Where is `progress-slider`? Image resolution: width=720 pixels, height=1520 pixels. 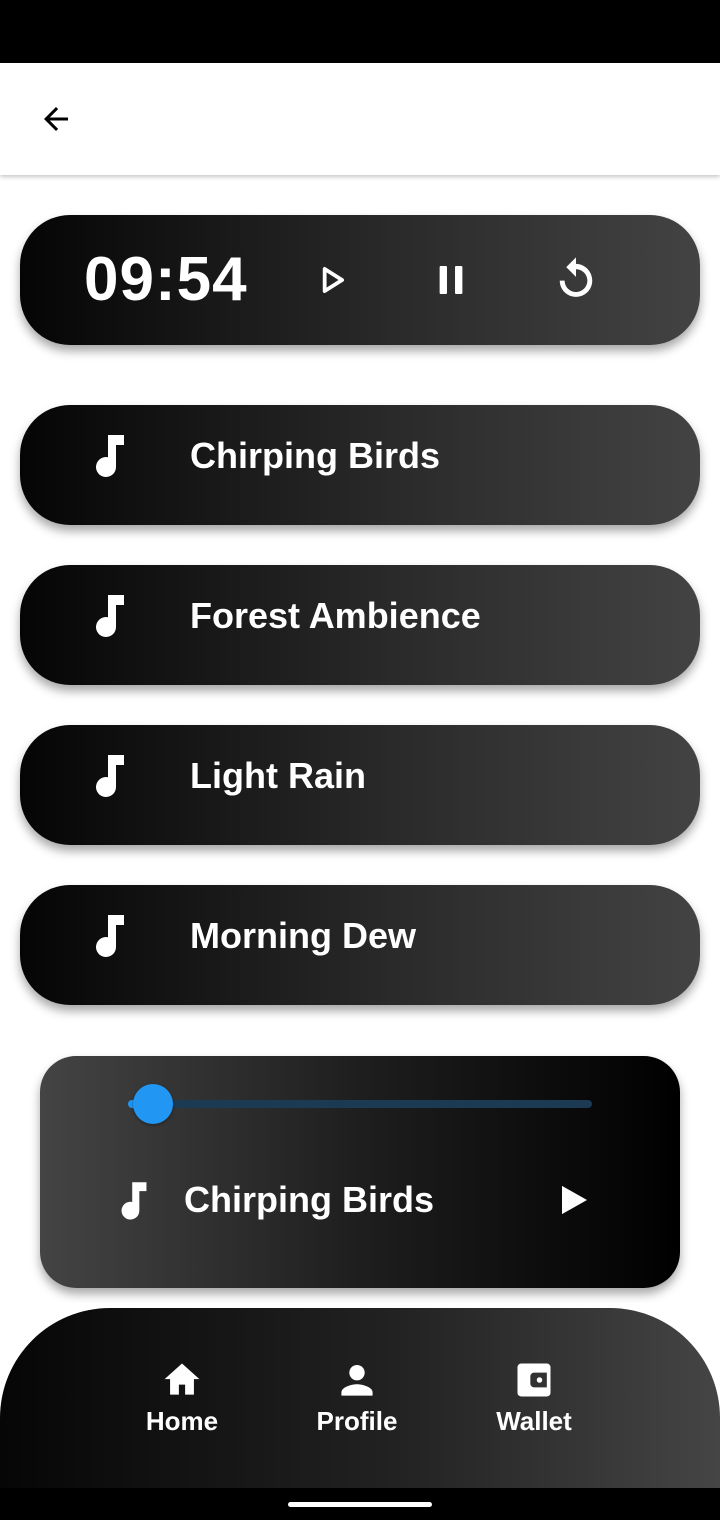
progress-slider is located at coordinates (360, 1104).